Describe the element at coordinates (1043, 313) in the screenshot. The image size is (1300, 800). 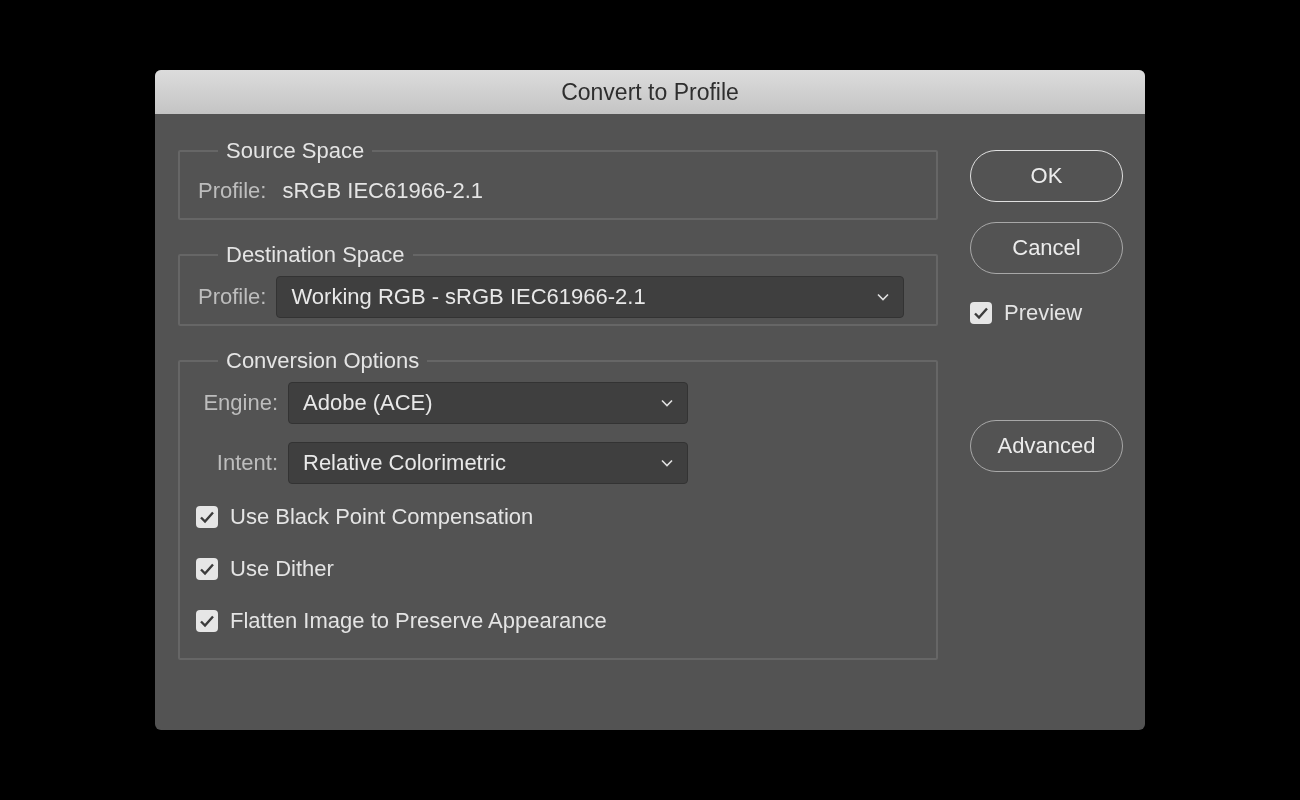
I see `checkbox-label: Preview` at that location.